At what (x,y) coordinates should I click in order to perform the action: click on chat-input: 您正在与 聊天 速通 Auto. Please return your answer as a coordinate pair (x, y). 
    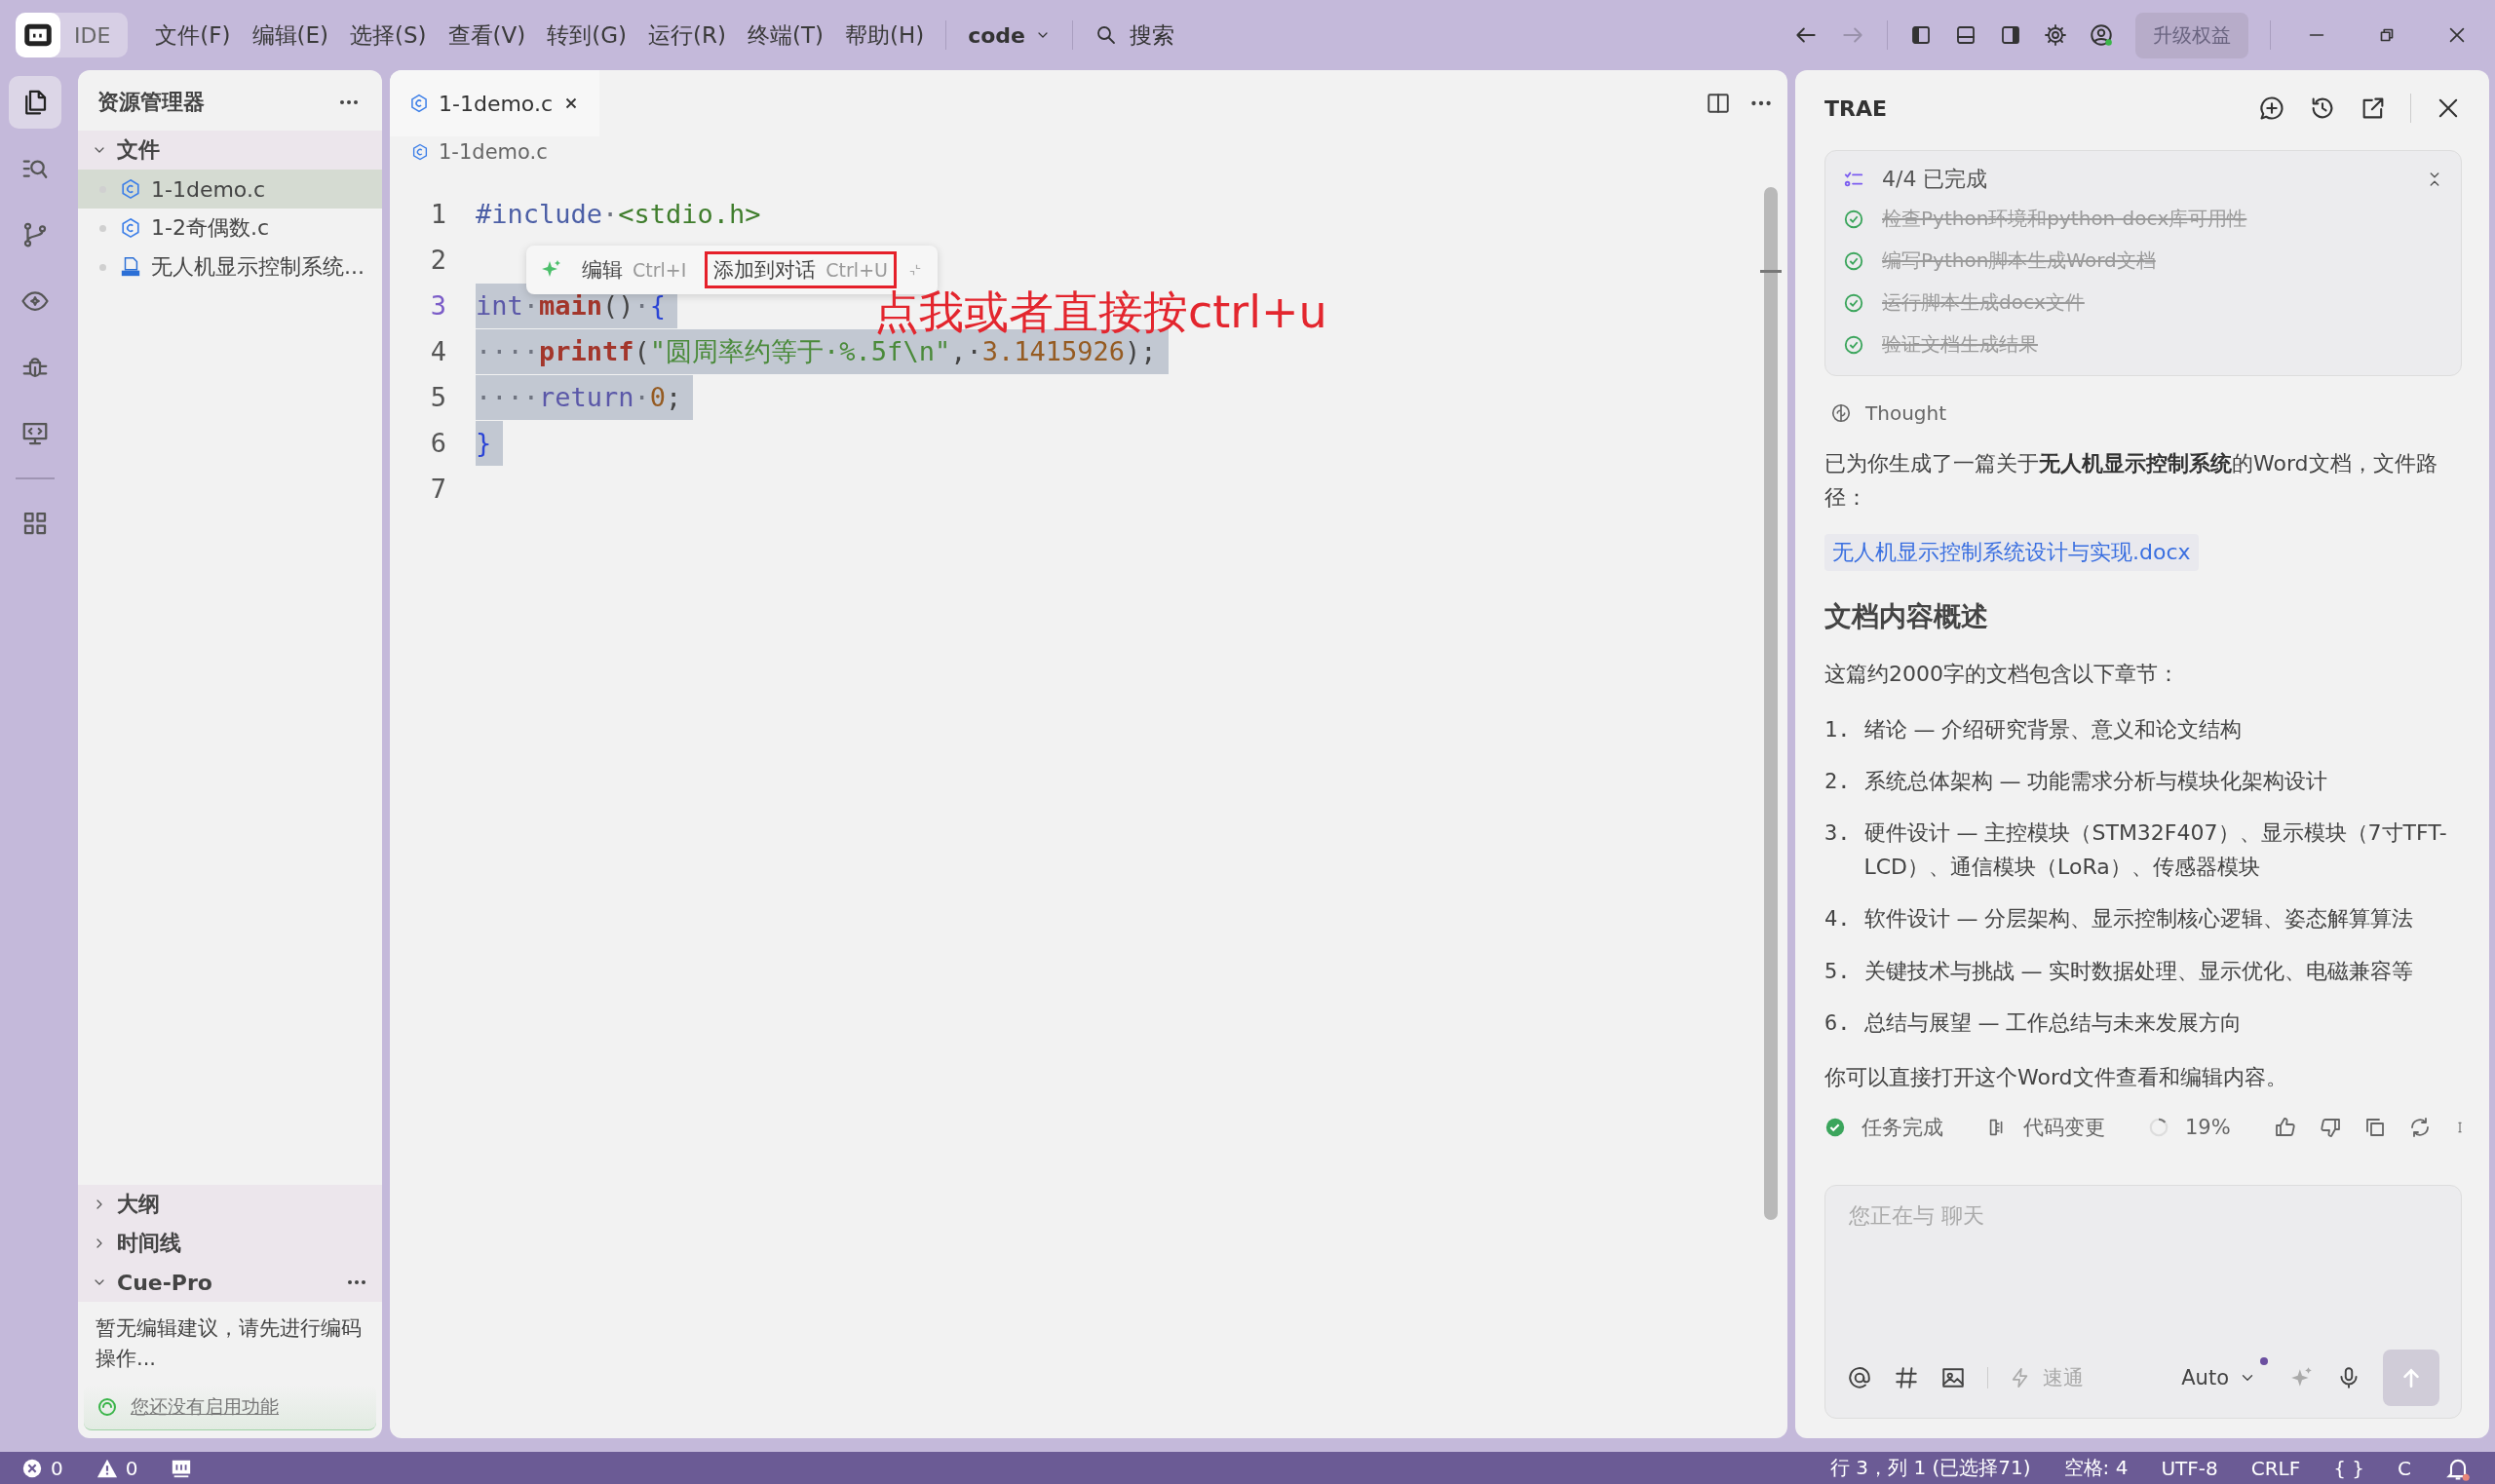
    Looking at the image, I should click on (2143, 1302).